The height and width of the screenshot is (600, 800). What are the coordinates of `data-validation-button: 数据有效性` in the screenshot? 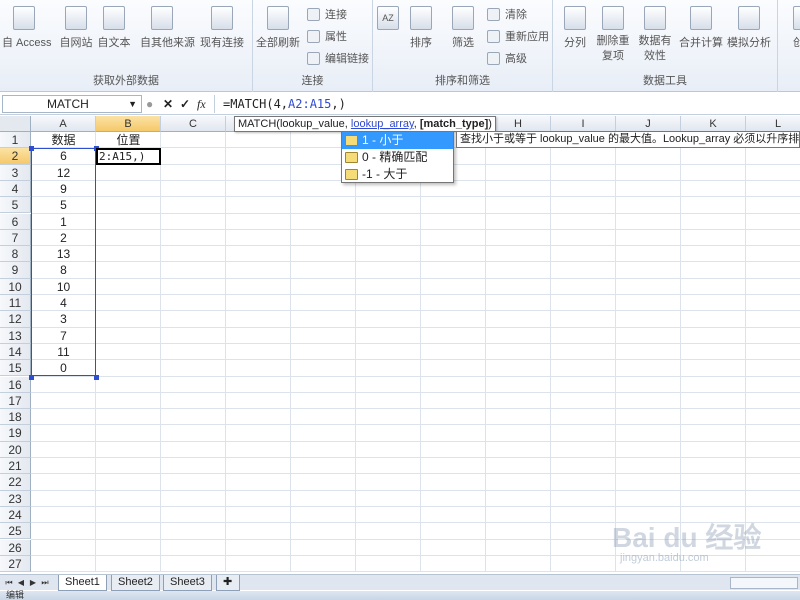 It's located at (655, 33).